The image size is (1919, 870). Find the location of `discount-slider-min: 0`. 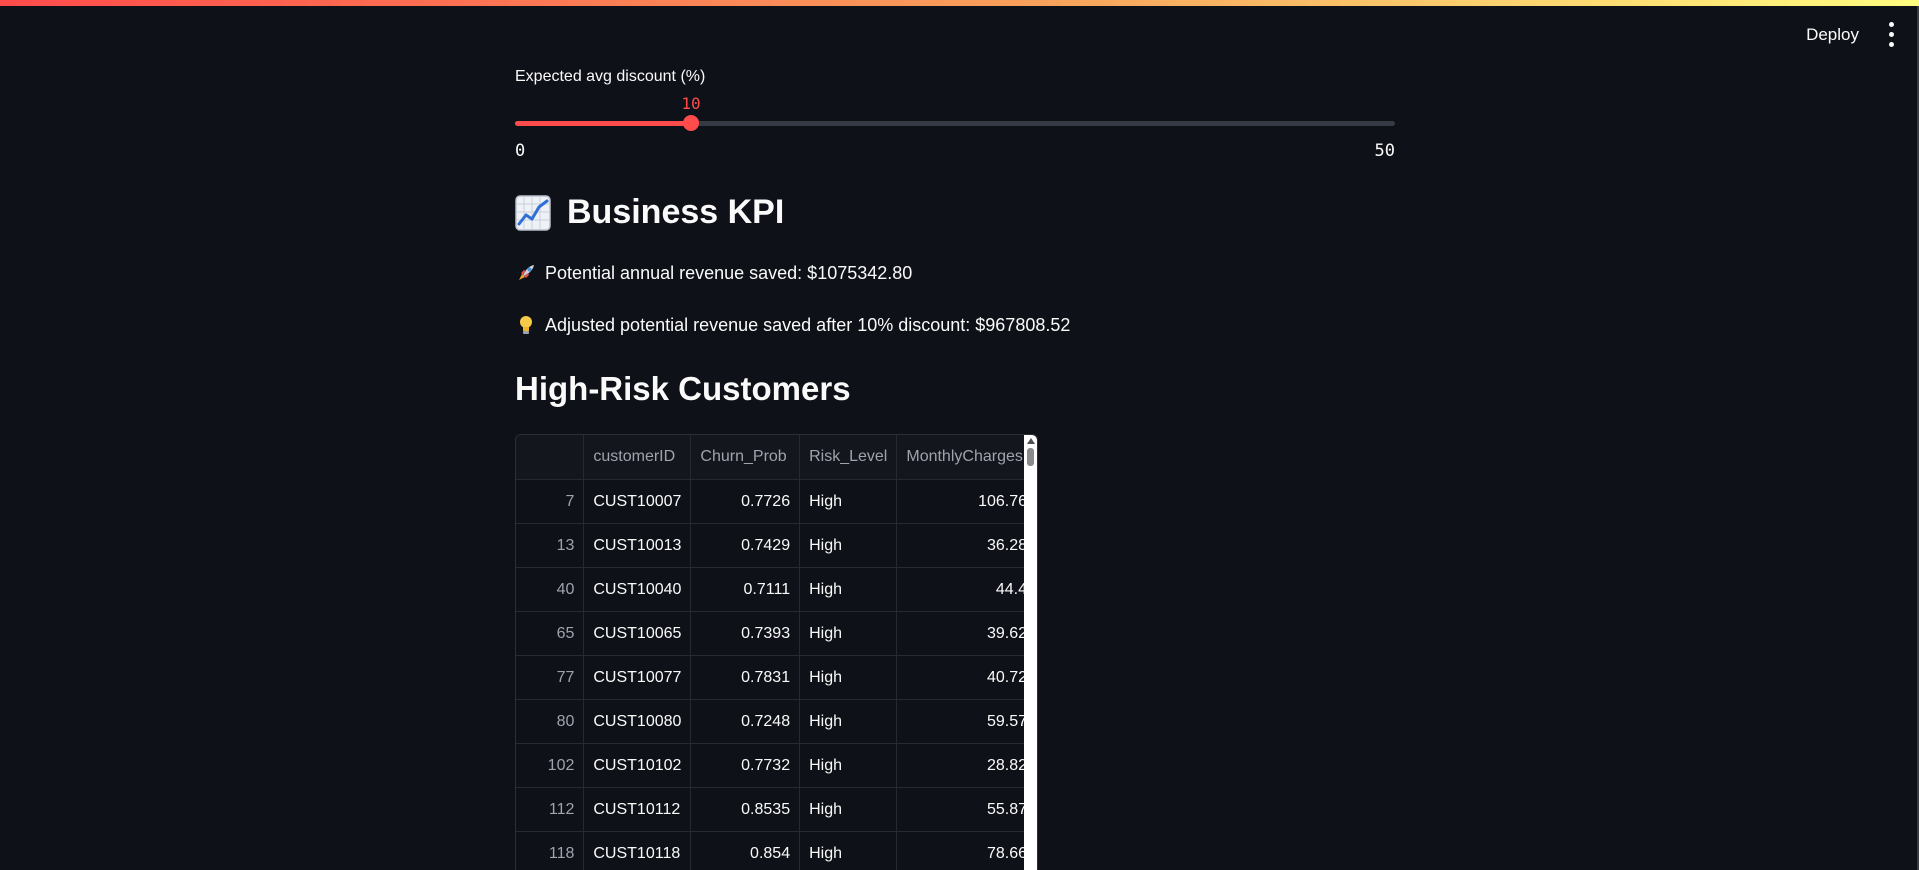

discount-slider-min: 0 is located at coordinates (520, 151).